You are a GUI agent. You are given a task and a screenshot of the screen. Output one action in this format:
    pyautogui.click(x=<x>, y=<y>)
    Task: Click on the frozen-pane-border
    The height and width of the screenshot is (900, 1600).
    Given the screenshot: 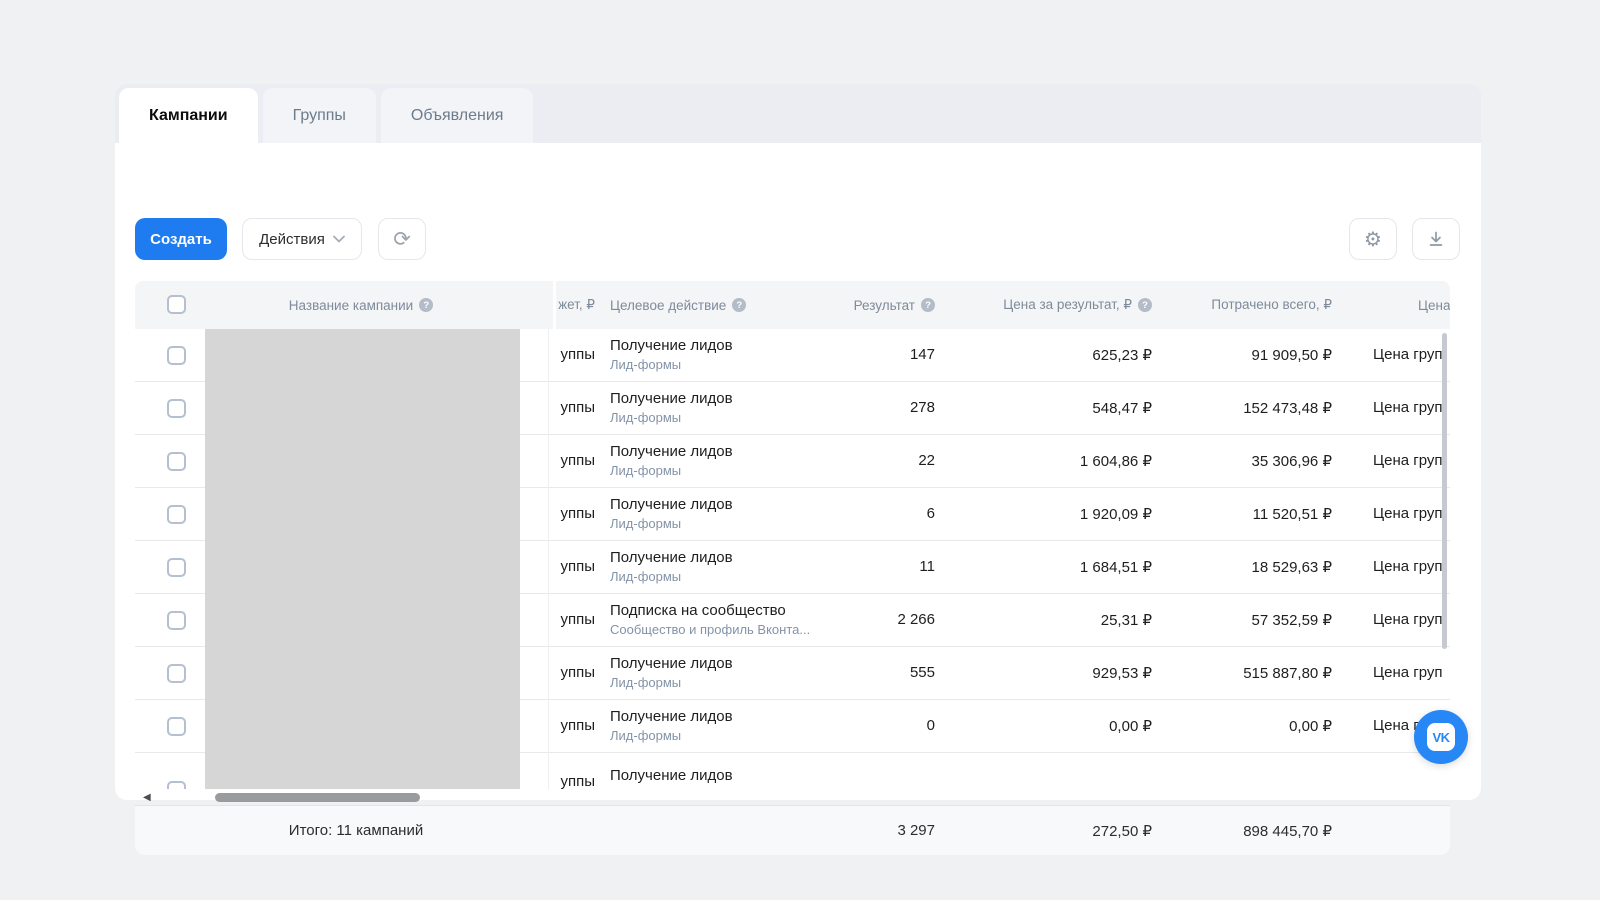 What is the action you would take?
    pyautogui.click(x=548, y=559)
    